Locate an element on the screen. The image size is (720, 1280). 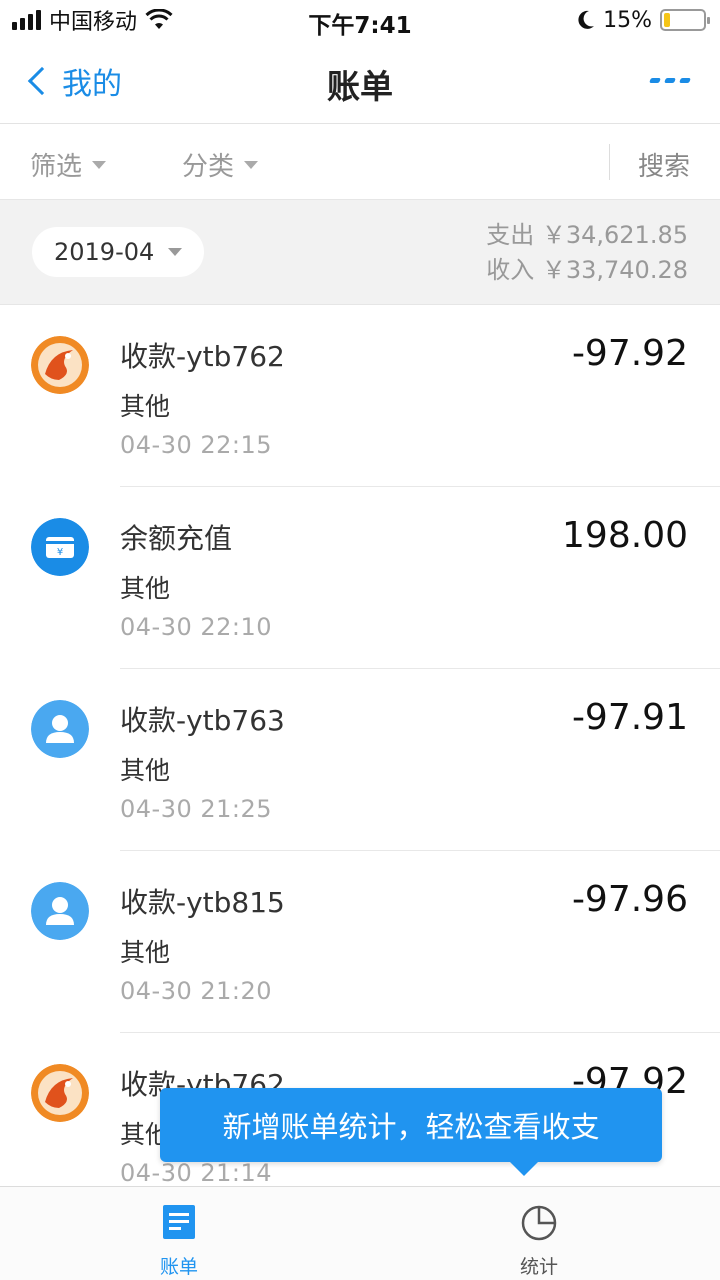
month-picker: 2019-04 is located at coordinates (118, 252).